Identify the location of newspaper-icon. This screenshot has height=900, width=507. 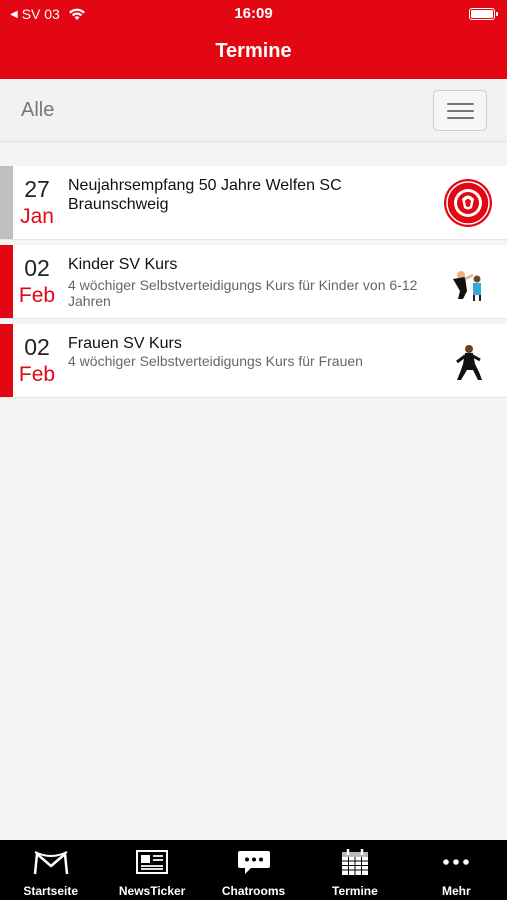
(152, 862).